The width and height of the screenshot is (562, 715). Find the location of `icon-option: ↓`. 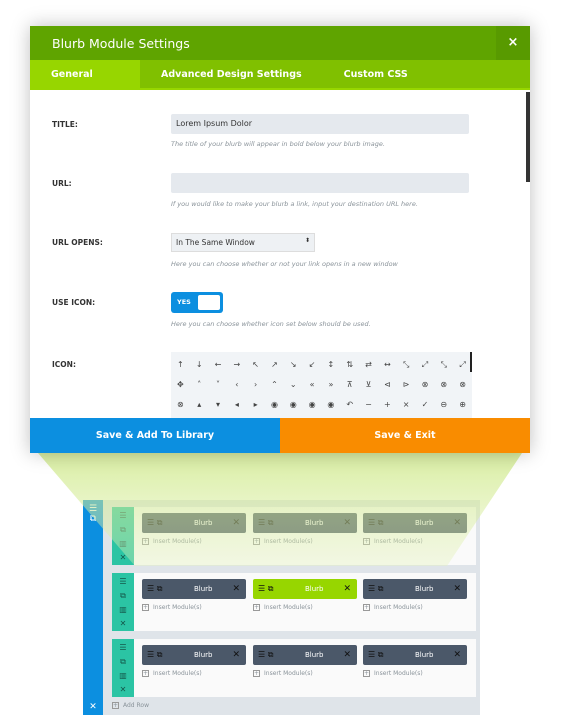

icon-option: ↓ is located at coordinates (199, 365).